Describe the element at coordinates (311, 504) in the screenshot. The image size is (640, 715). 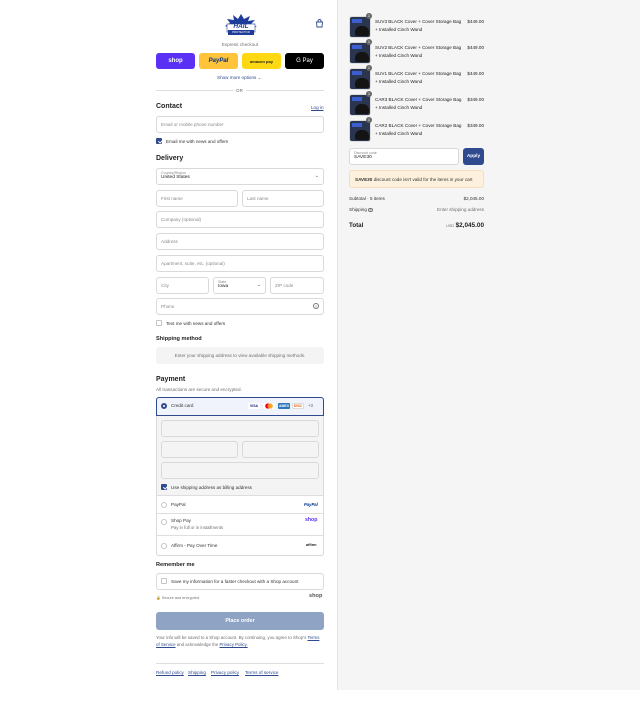
I see `paypal-logo: PayPal` at that location.